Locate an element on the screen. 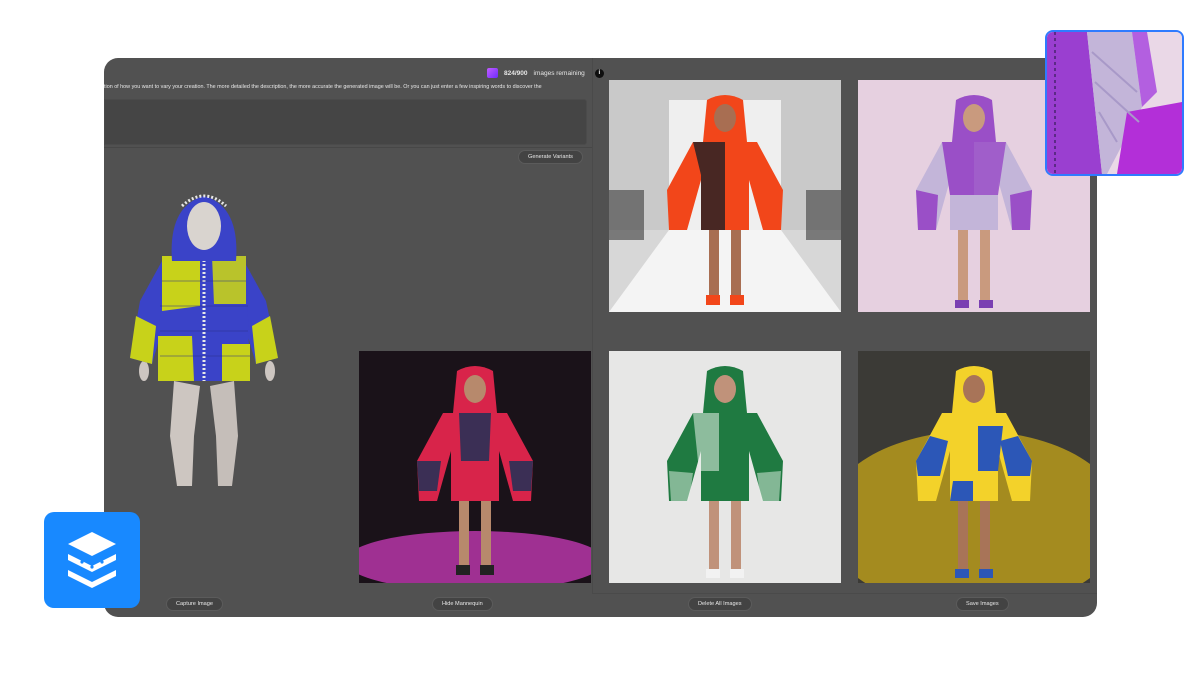  capture-image-button: Capture Image is located at coordinates (195, 604).